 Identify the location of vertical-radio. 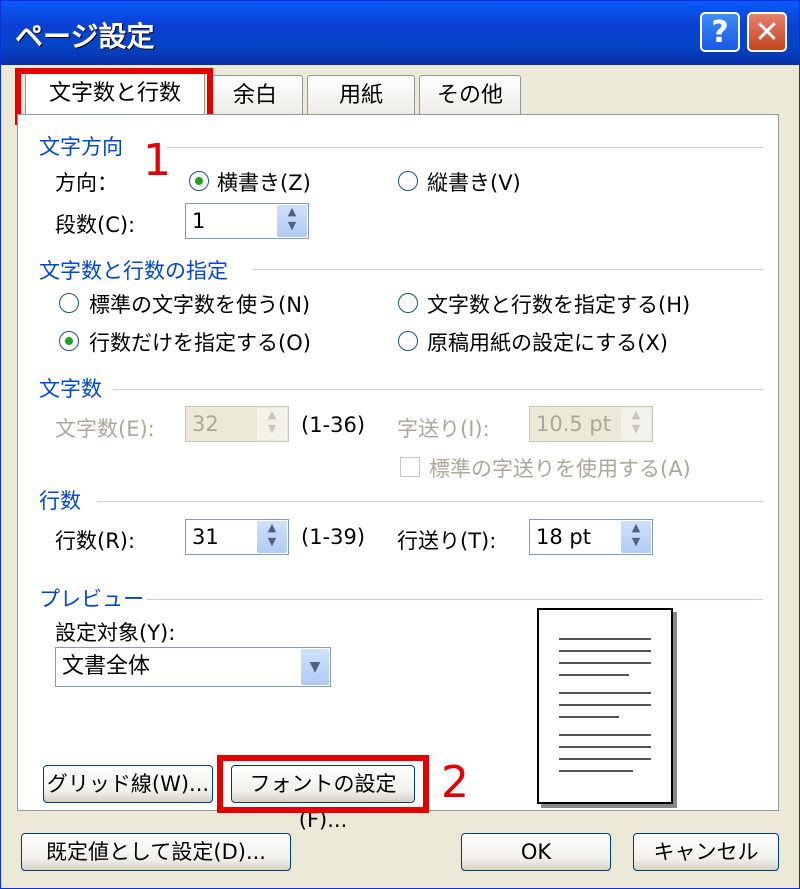
(408, 181).